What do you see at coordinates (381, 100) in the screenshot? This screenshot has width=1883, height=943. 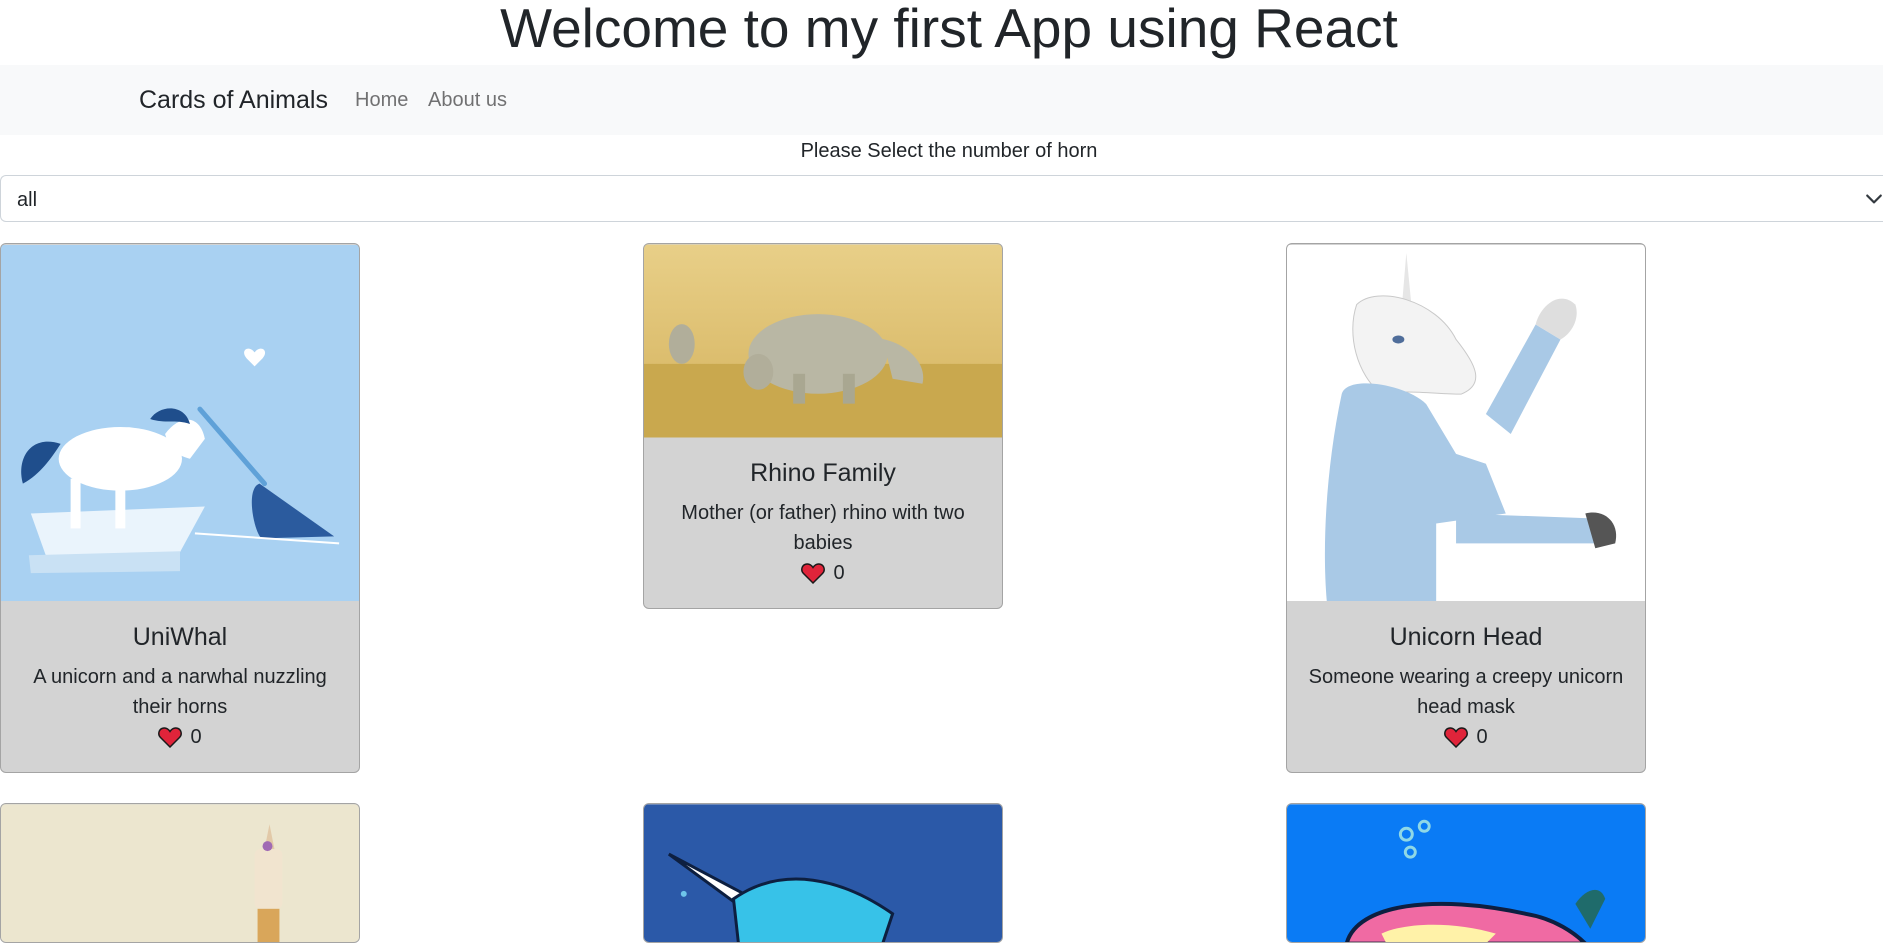 I see `nav-link-home: Home` at bounding box center [381, 100].